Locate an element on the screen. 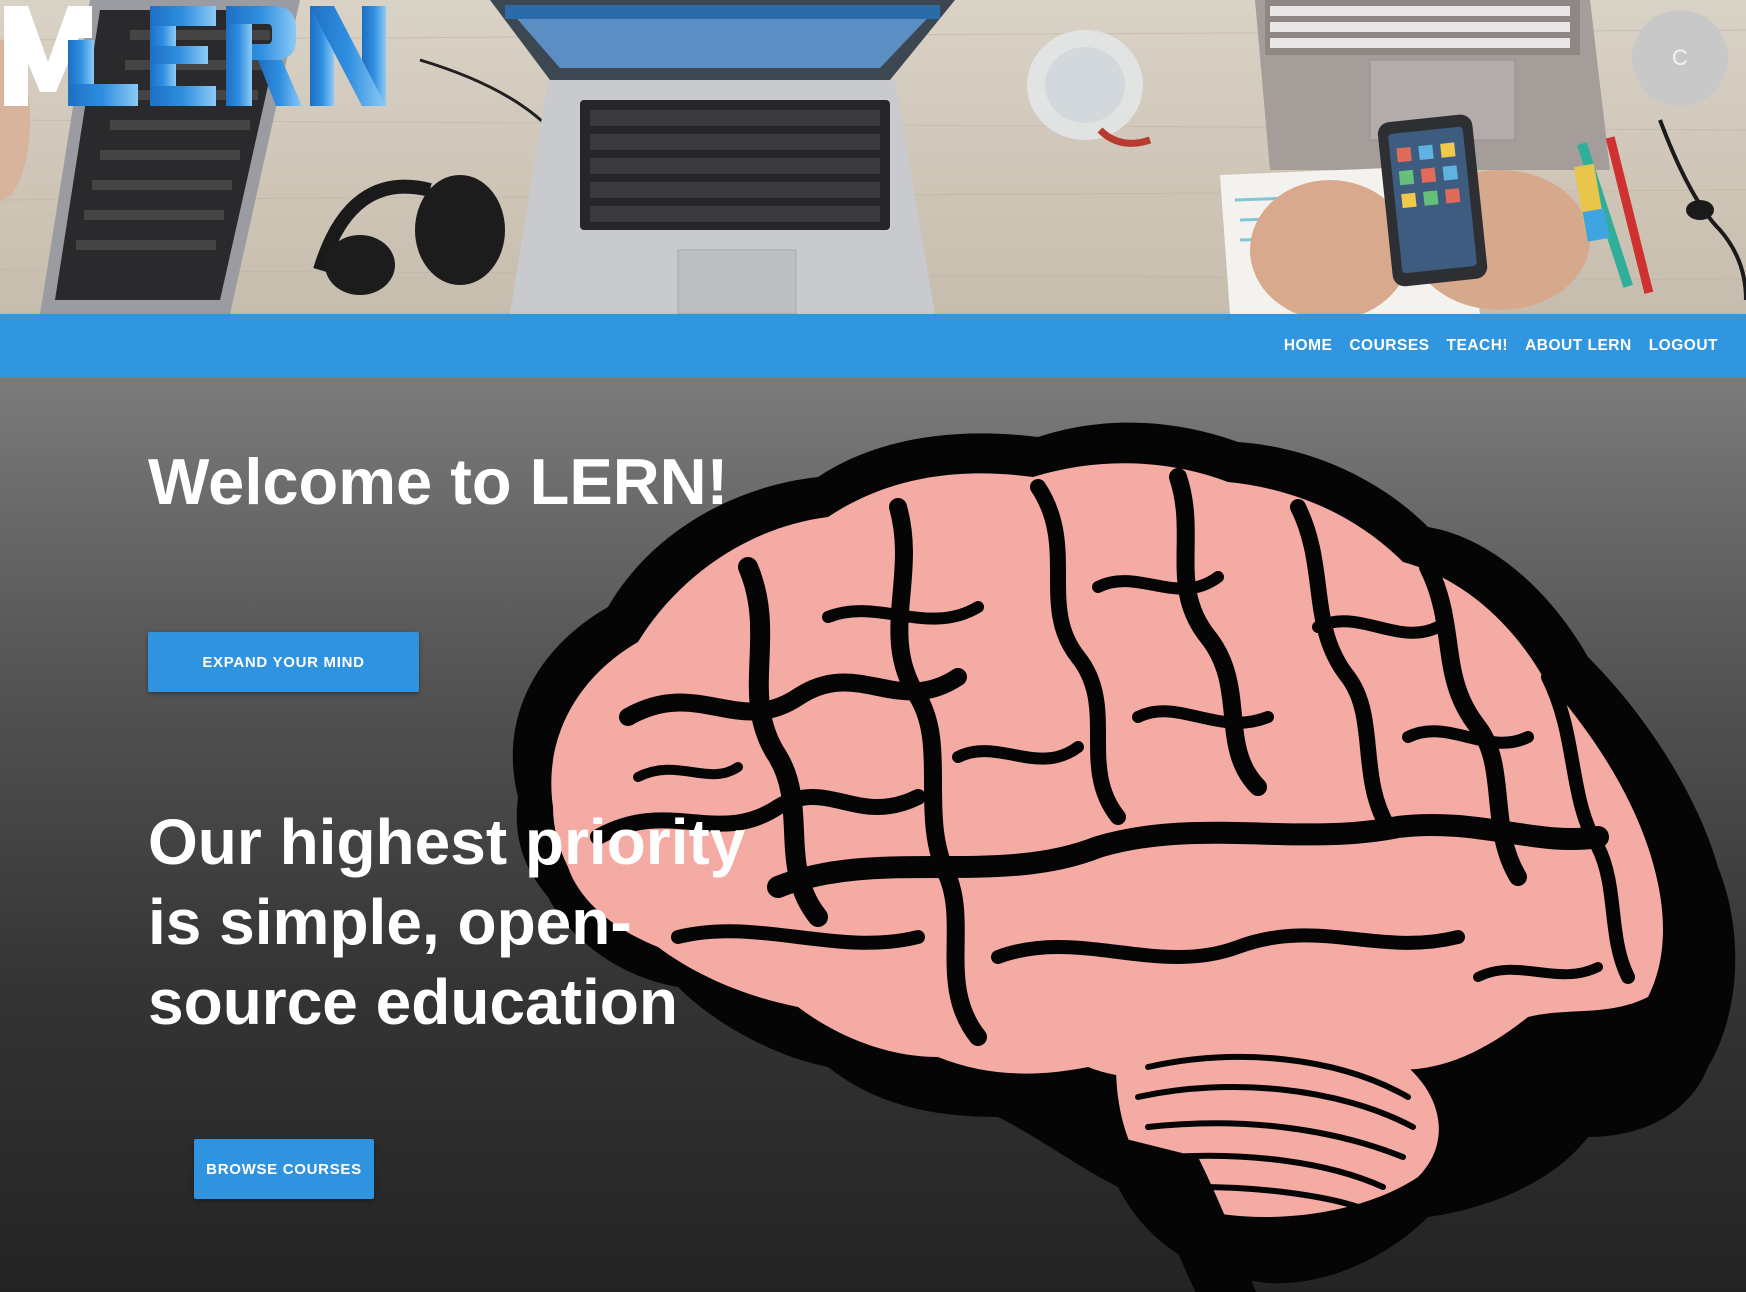 The width and height of the screenshot is (1746, 1292). hero-title: Welcome to LERN! is located at coordinates (438, 481).